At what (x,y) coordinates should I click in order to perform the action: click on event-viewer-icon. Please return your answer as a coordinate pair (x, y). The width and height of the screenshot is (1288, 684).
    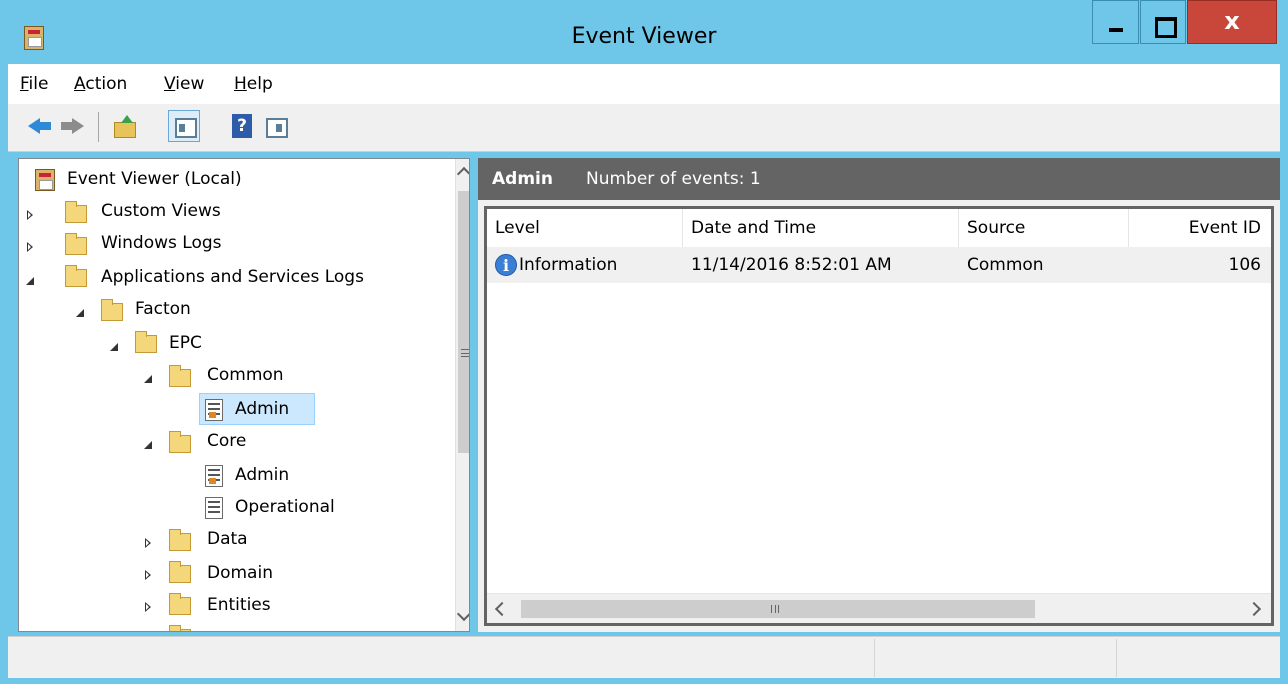
    Looking at the image, I should click on (45, 180).